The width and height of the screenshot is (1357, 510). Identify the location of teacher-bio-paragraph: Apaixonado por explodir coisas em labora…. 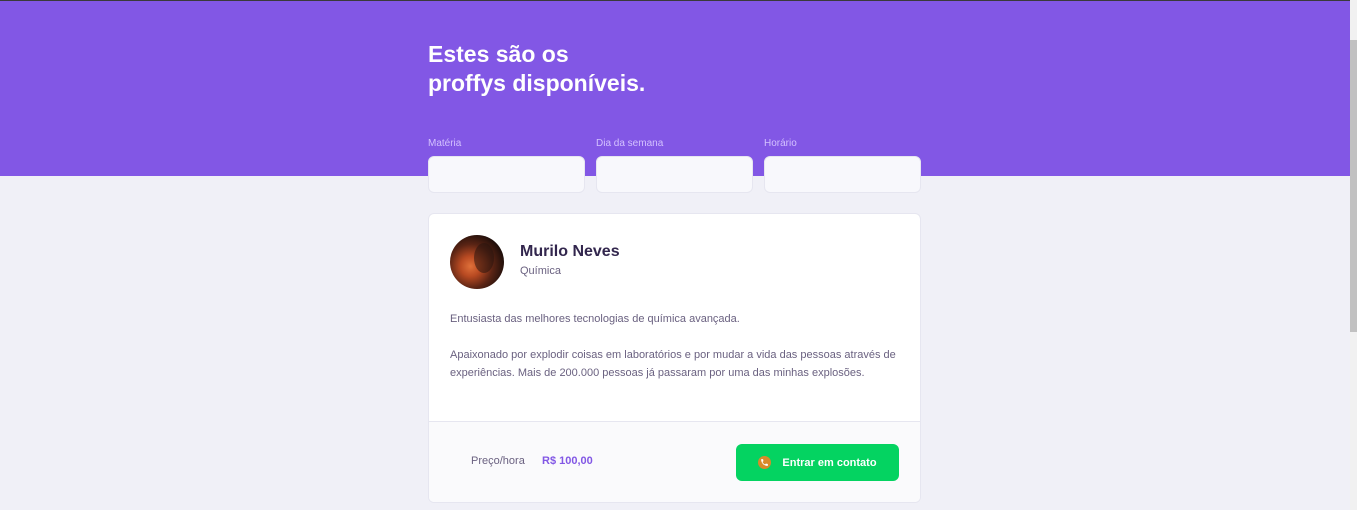
(673, 364).